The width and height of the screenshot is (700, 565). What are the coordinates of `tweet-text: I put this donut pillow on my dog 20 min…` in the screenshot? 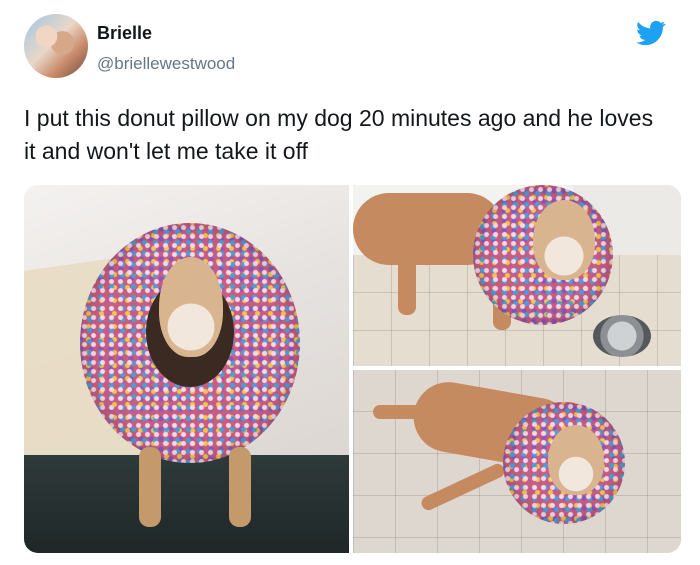 It's located at (339, 134).